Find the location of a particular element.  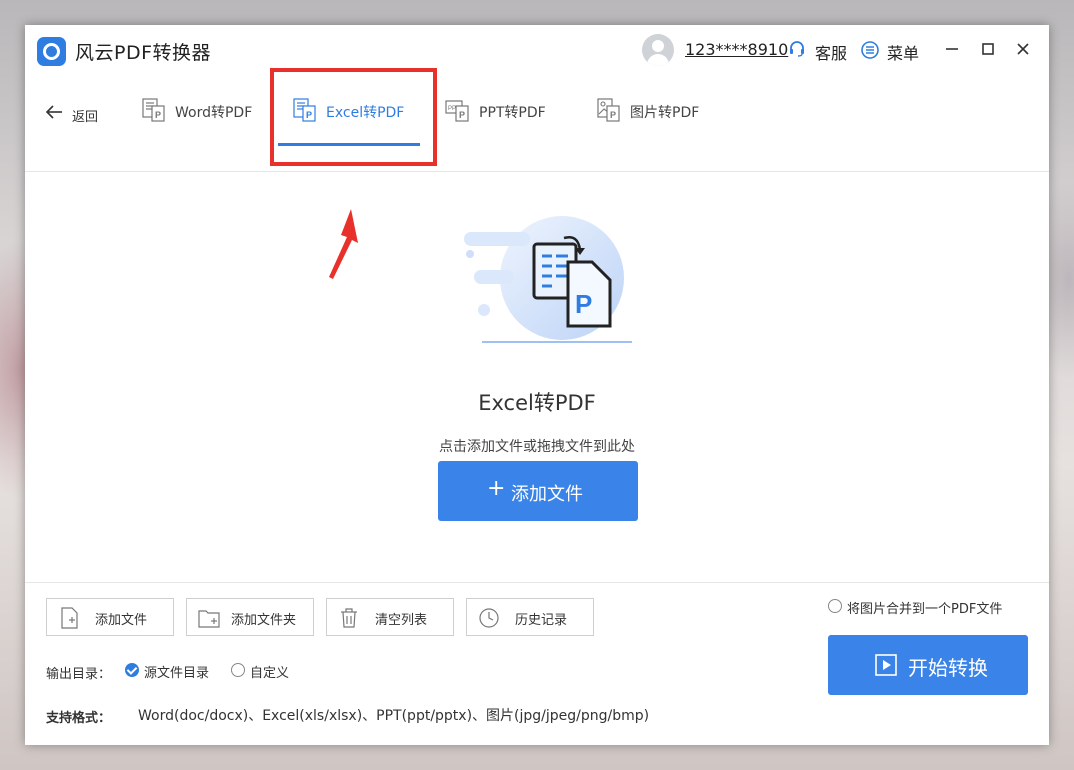

hero-subtitle: 点击添加文件或拖拽文件到此处 is located at coordinates (537, 447).